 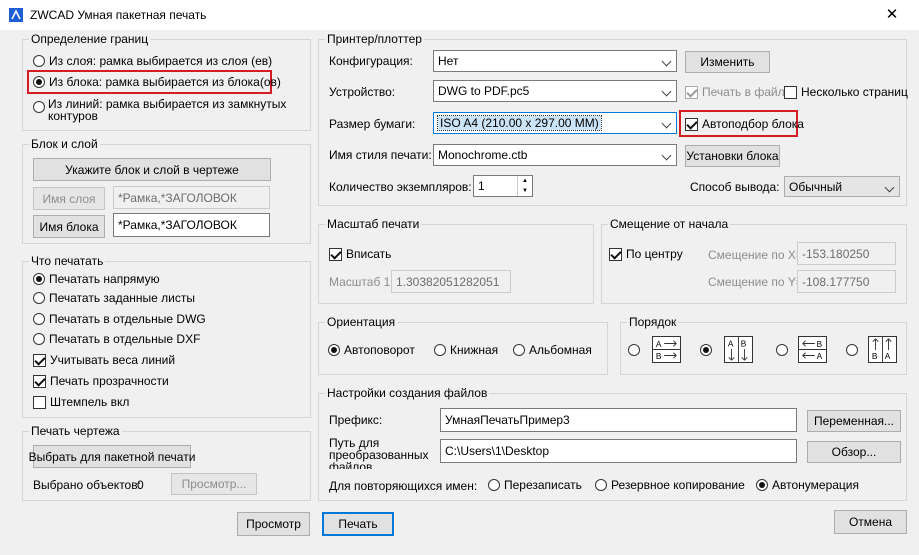 What do you see at coordinates (670, 485) in the screenshot?
I see `backup-radio: Резервное копирование` at bounding box center [670, 485].